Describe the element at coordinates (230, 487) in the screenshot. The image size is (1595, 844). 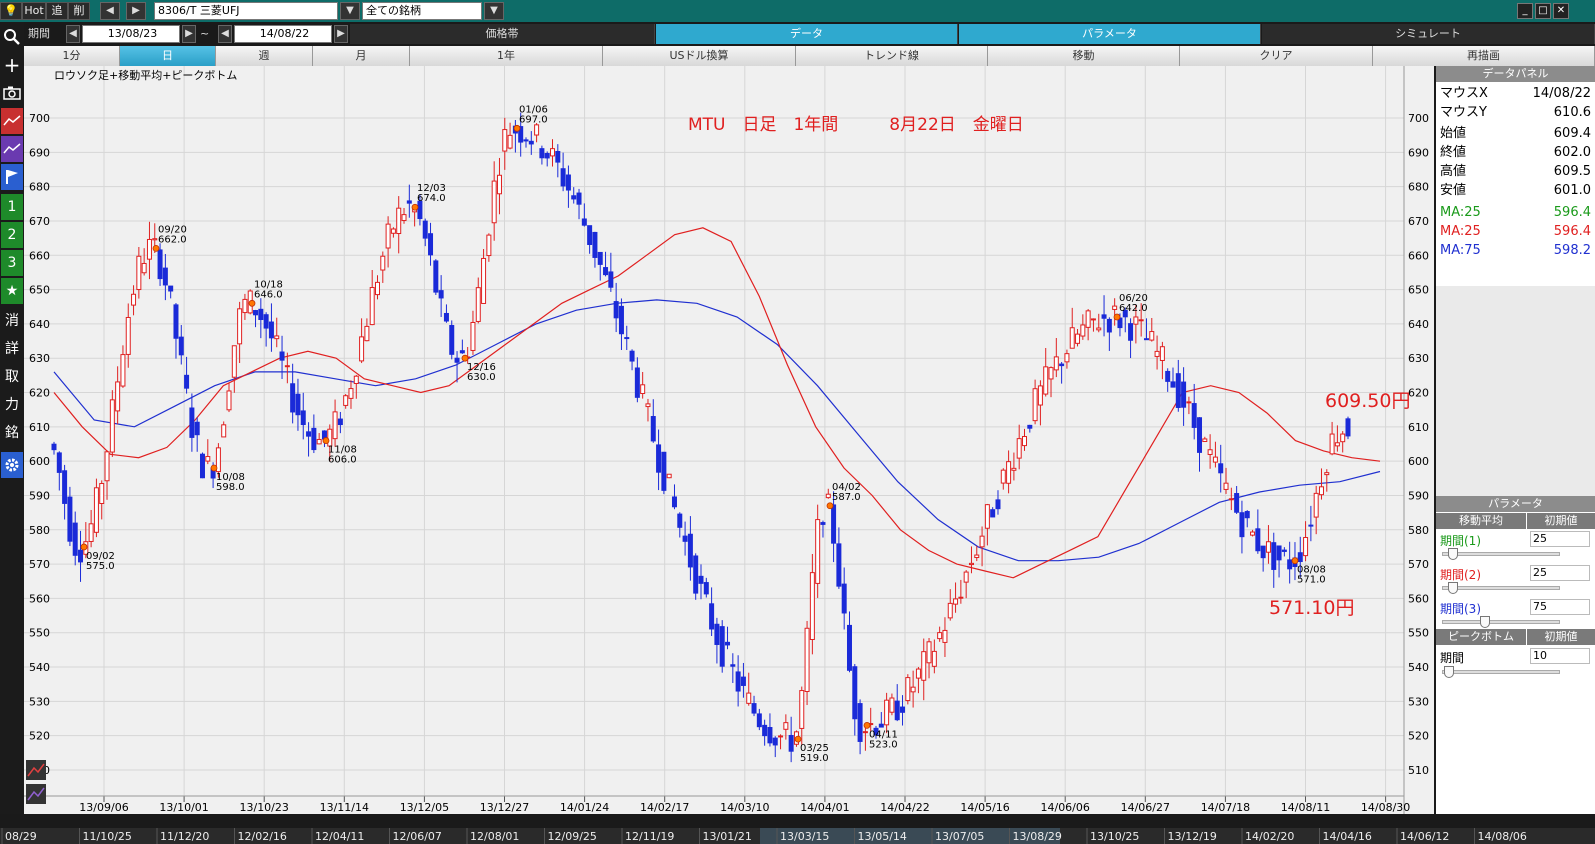
I see `peak-value-label: 598.0` at that location.